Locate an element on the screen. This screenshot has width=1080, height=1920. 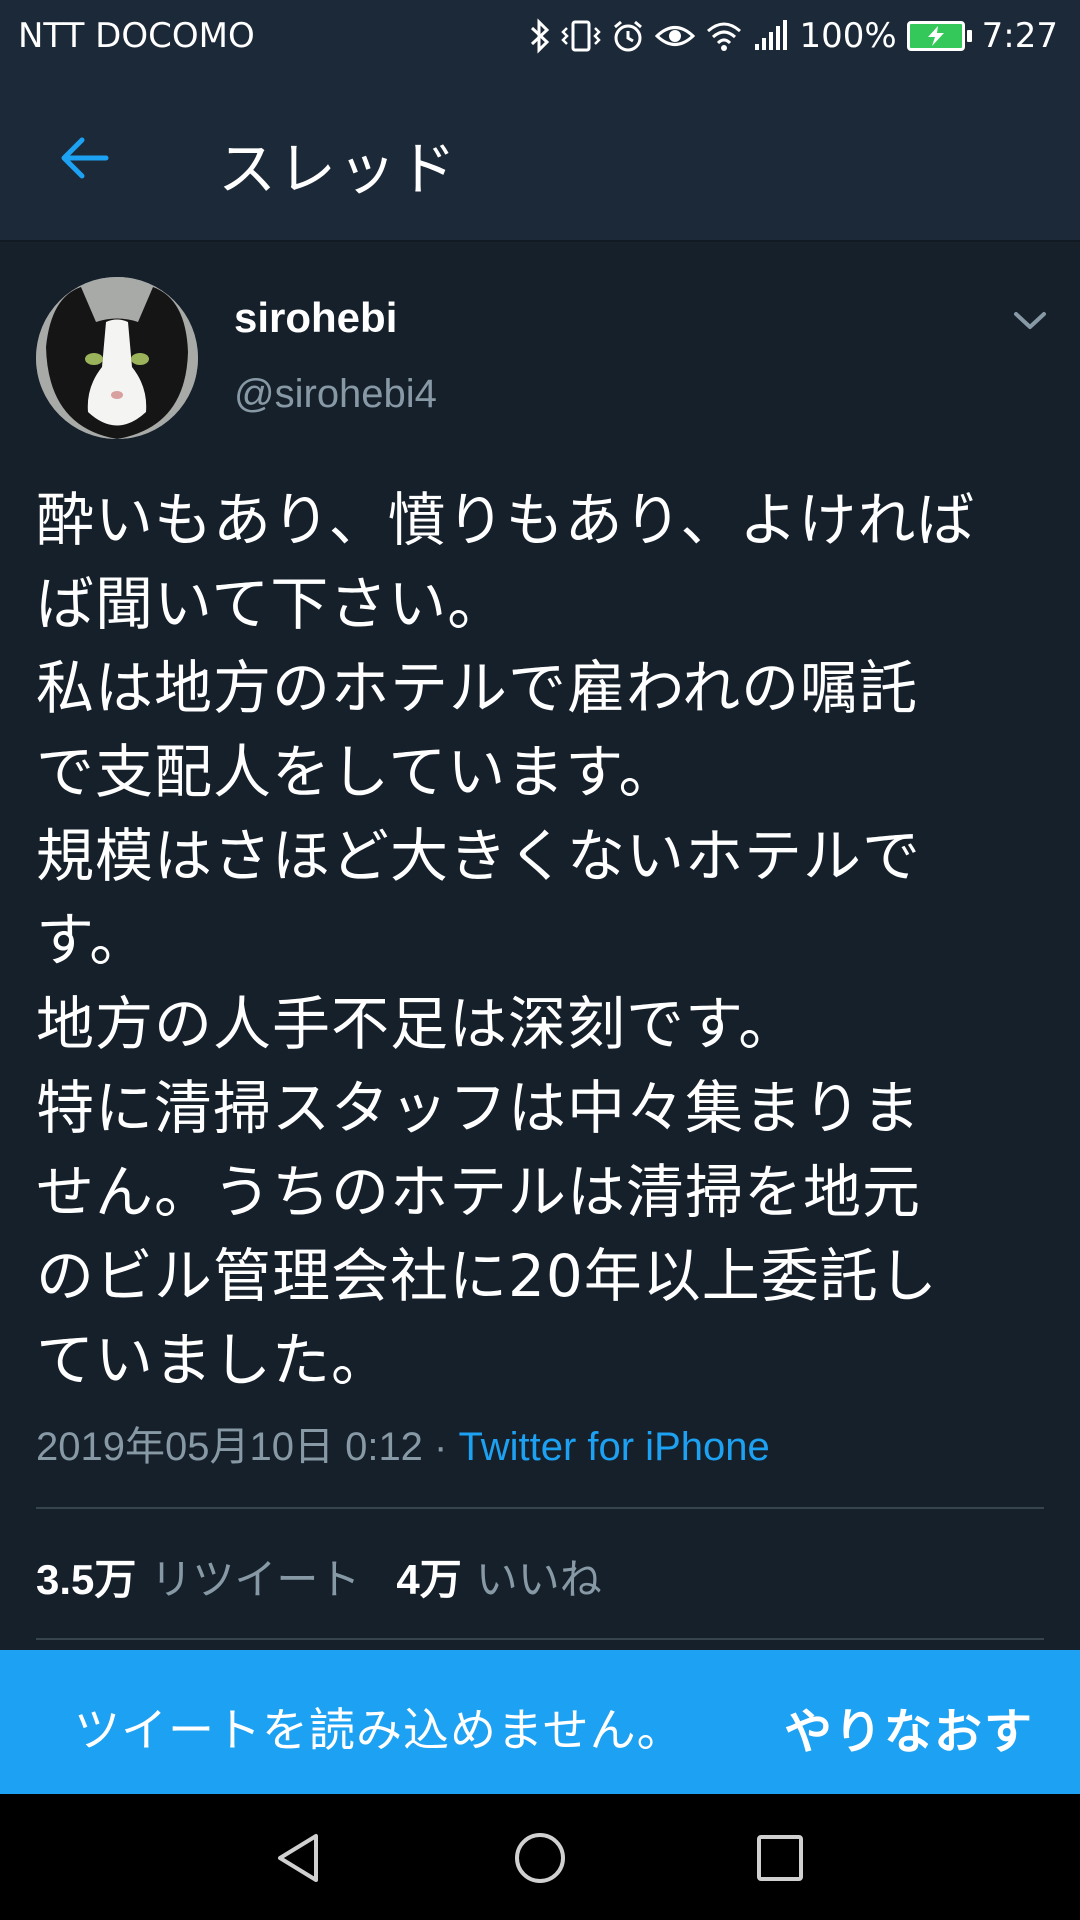
signal-icon is located at coordinates (771, 36).